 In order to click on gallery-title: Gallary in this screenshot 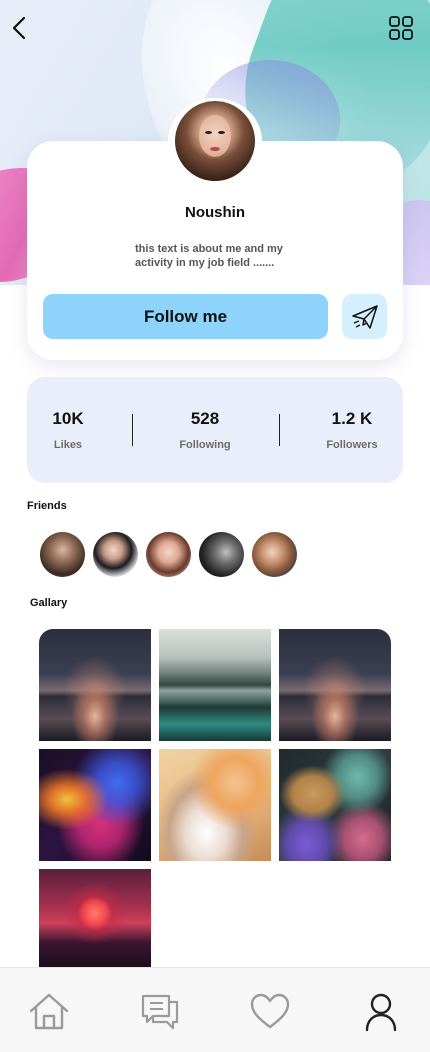, I will do `click(49, 603)`.